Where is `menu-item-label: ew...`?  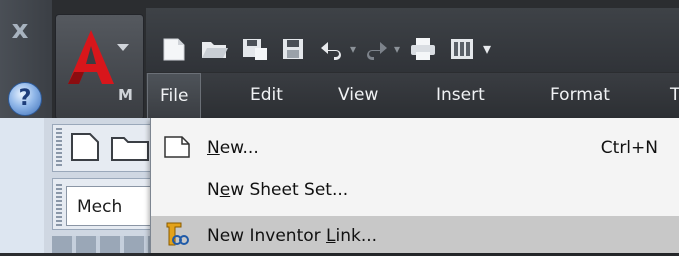
menu-item-label: ew... is located at coordinates (239, 148).